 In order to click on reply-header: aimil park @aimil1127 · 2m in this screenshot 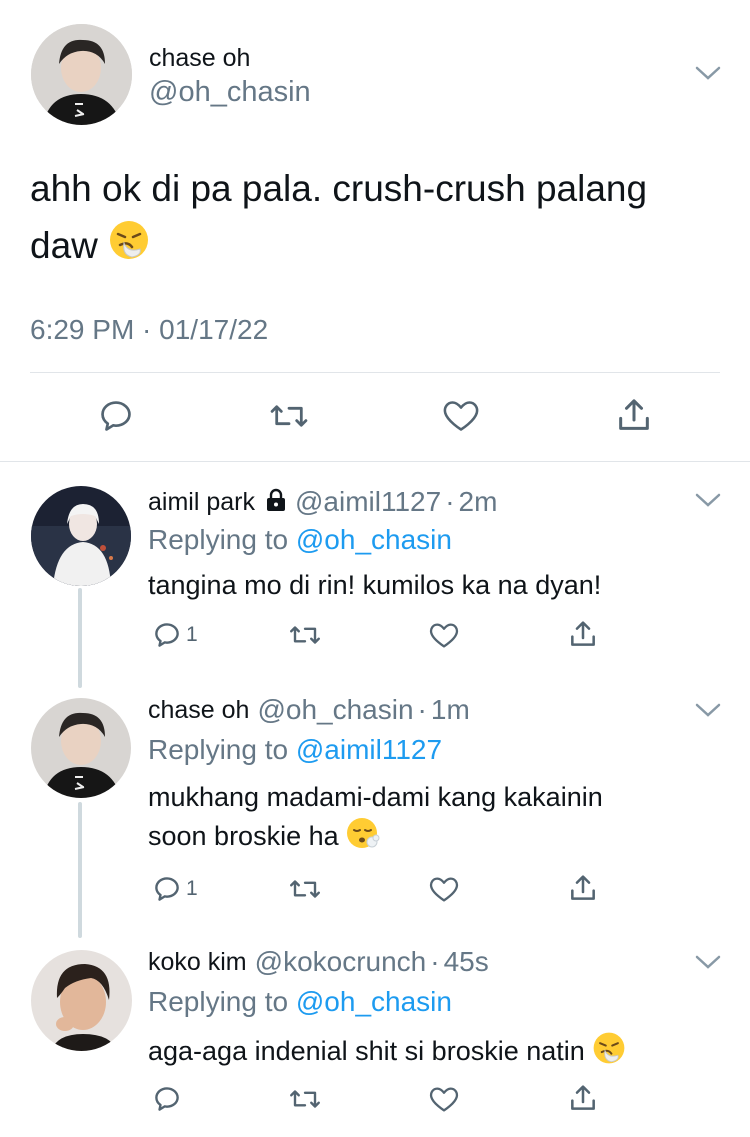, I will do `click(322, 502)`.